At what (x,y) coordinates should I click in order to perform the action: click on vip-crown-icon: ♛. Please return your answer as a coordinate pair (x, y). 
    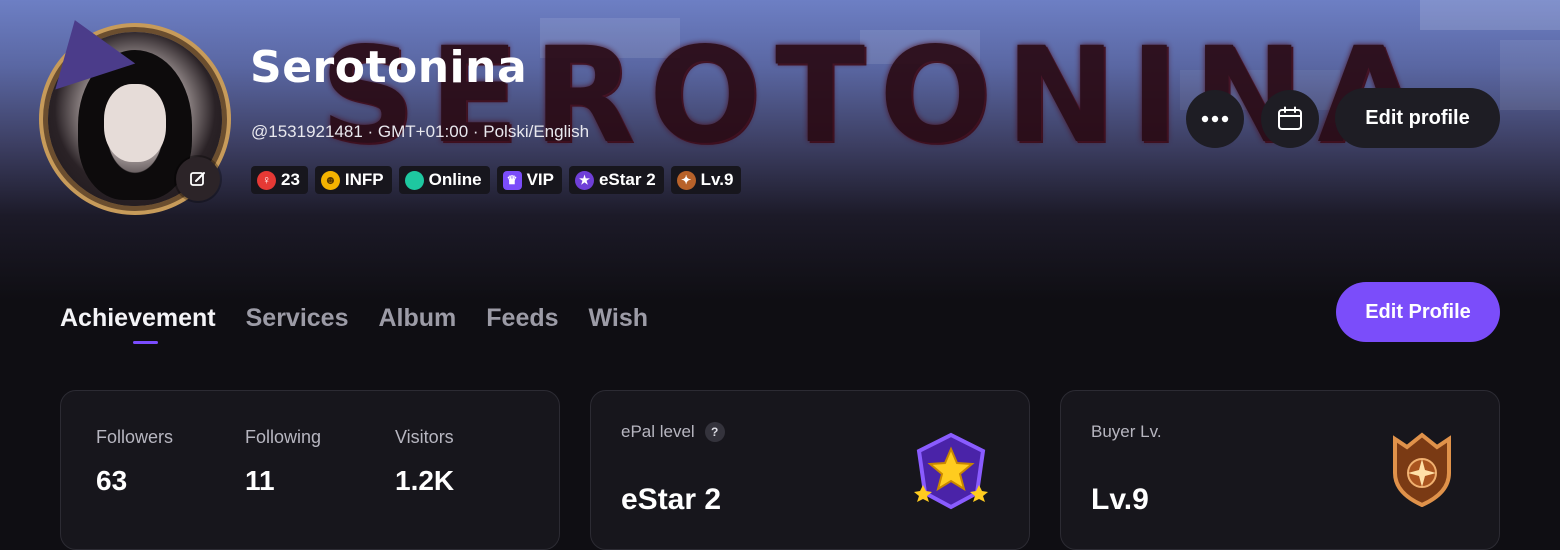
    Looking at the image, I should click on (512, 180).